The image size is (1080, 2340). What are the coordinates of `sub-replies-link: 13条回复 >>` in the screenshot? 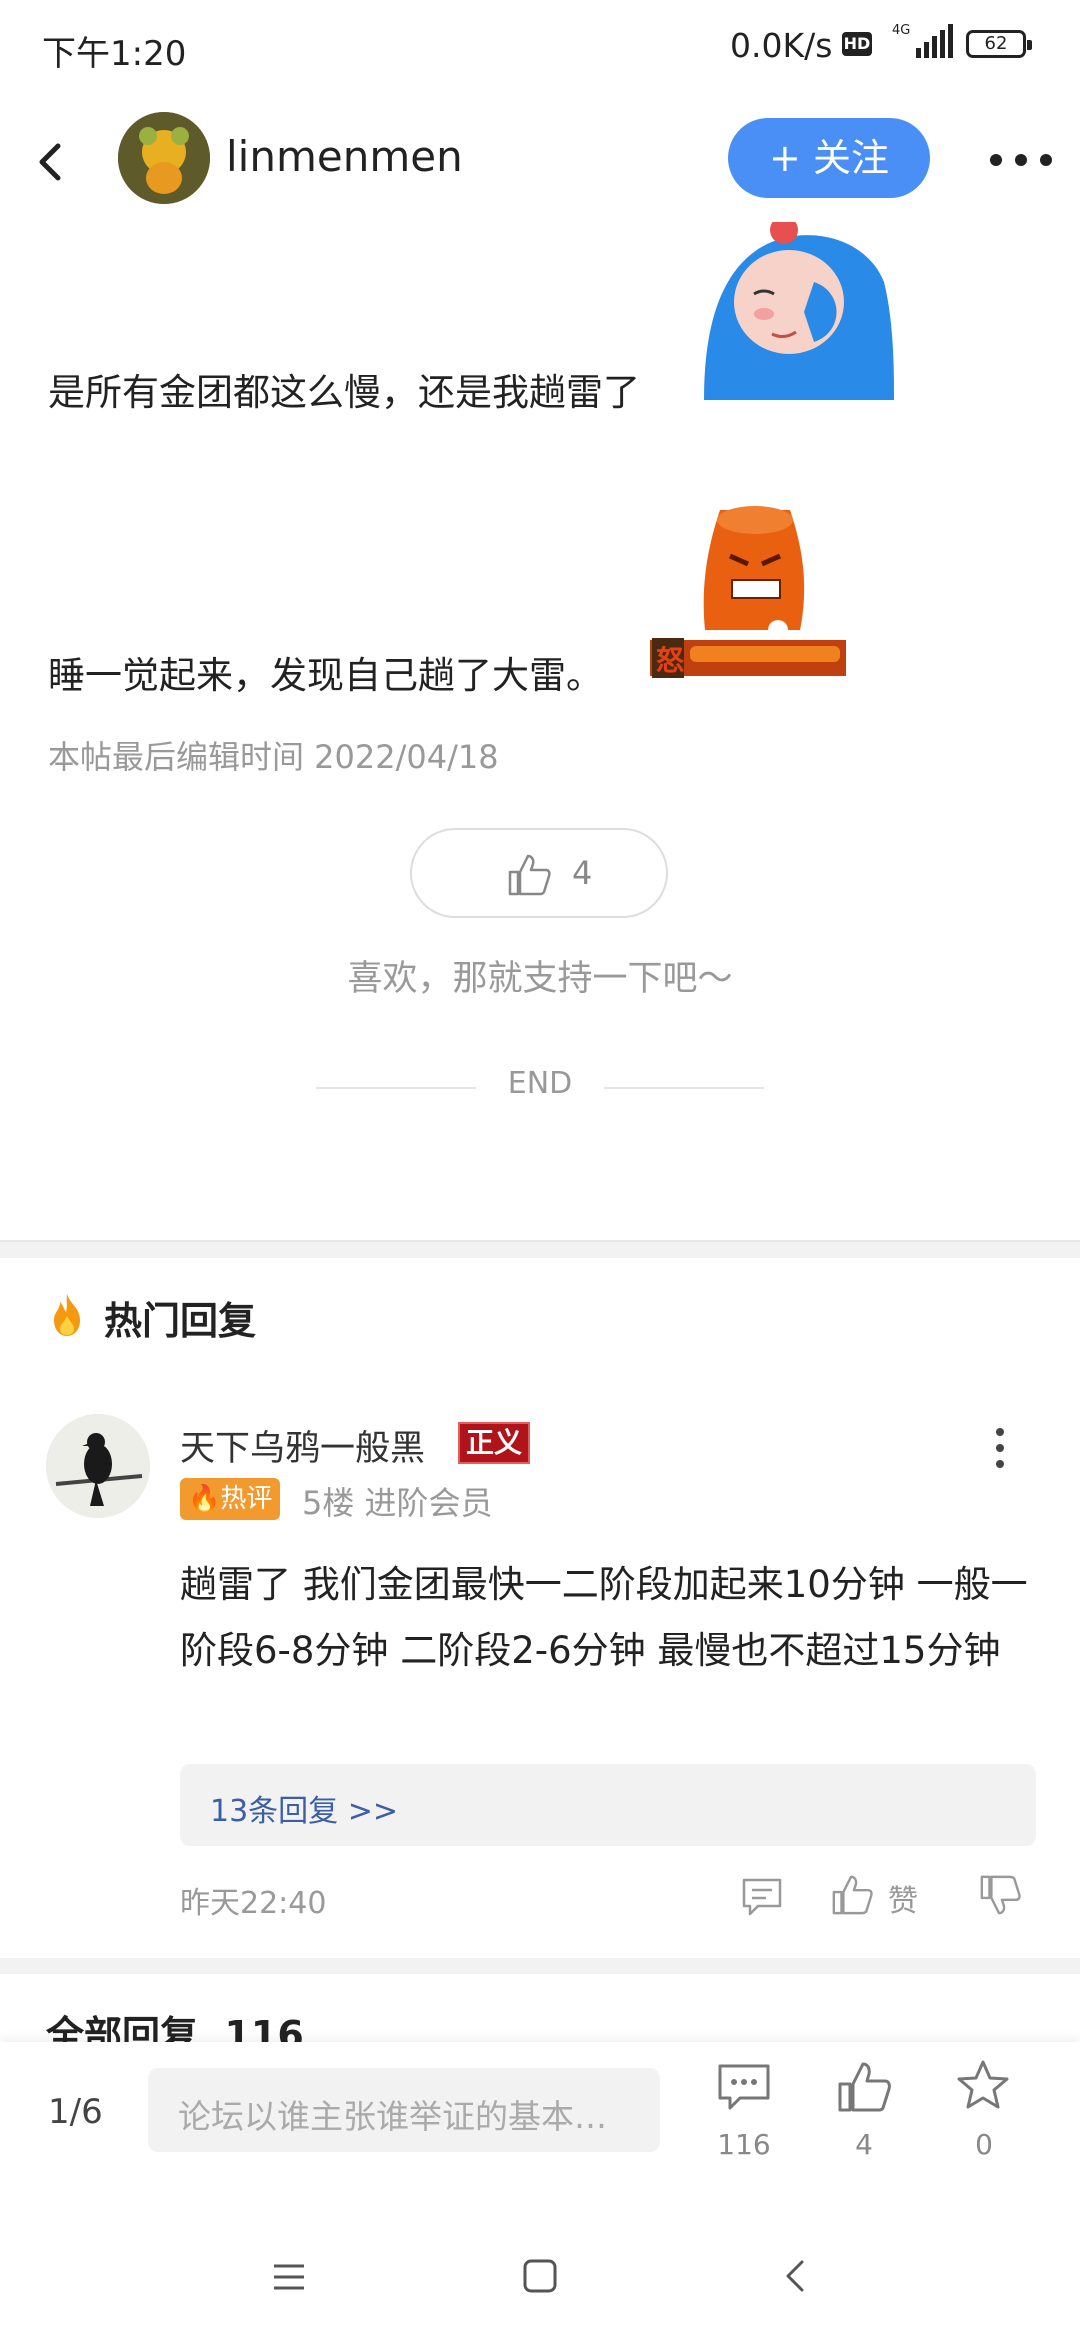 It's located at (608, 1805).